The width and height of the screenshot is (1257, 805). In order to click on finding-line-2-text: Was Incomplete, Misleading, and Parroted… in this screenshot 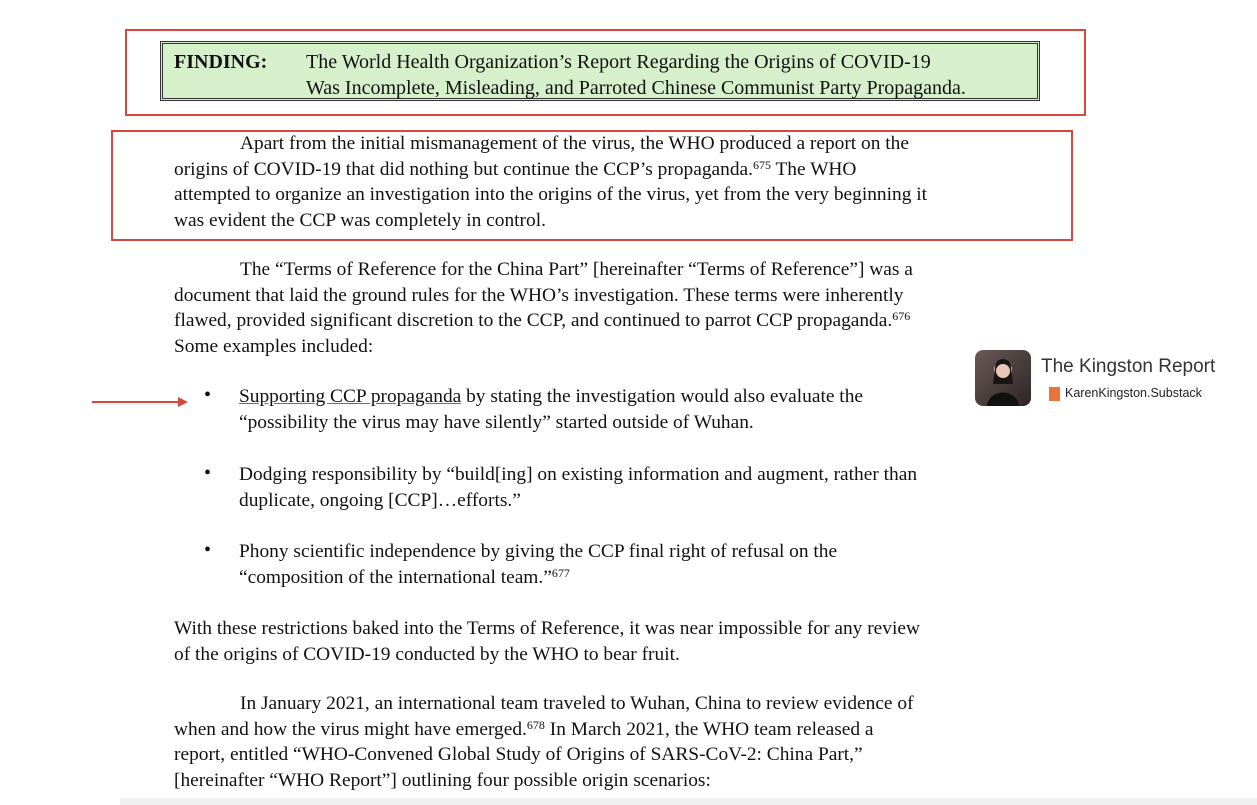, I will do `click(636, 88)`.